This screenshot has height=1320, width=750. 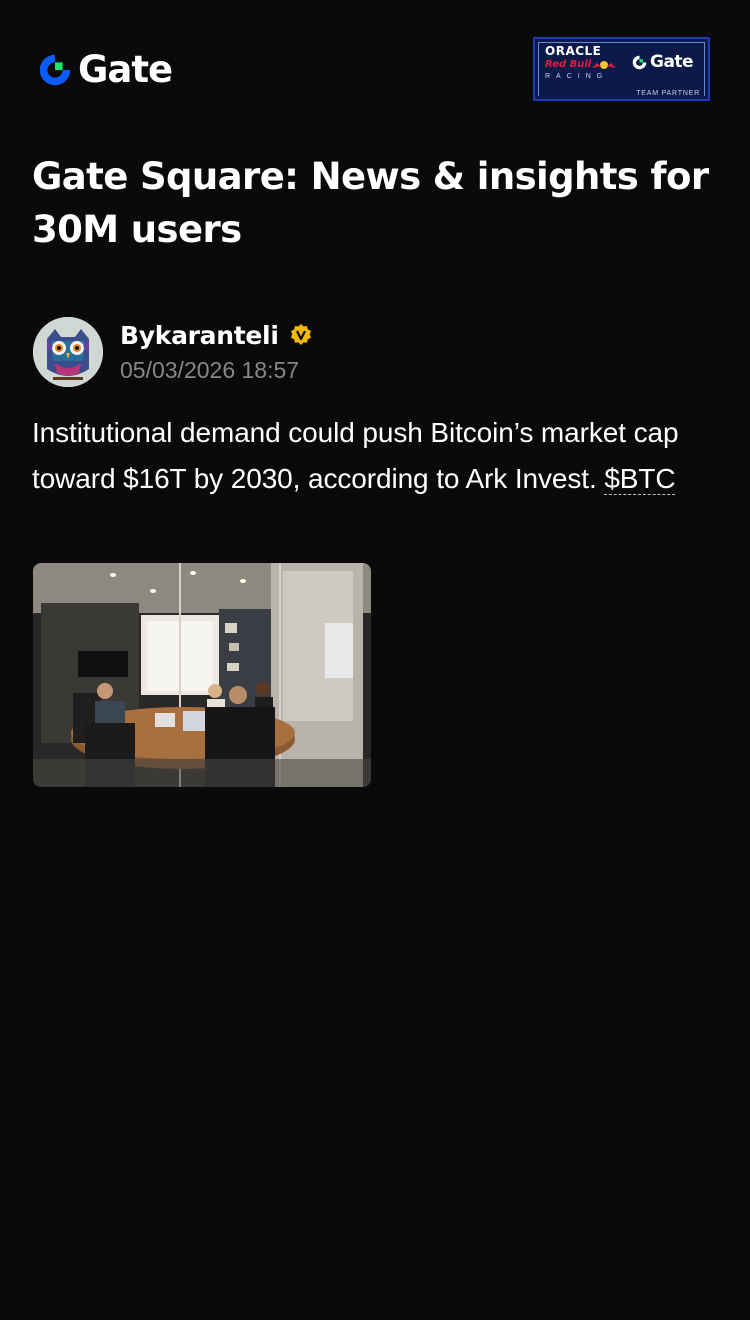 What do you see at coordinates (639, 478) in the screenshot?
I see `ticker-link-btc: $BTC` at bounding box center [639, 478].